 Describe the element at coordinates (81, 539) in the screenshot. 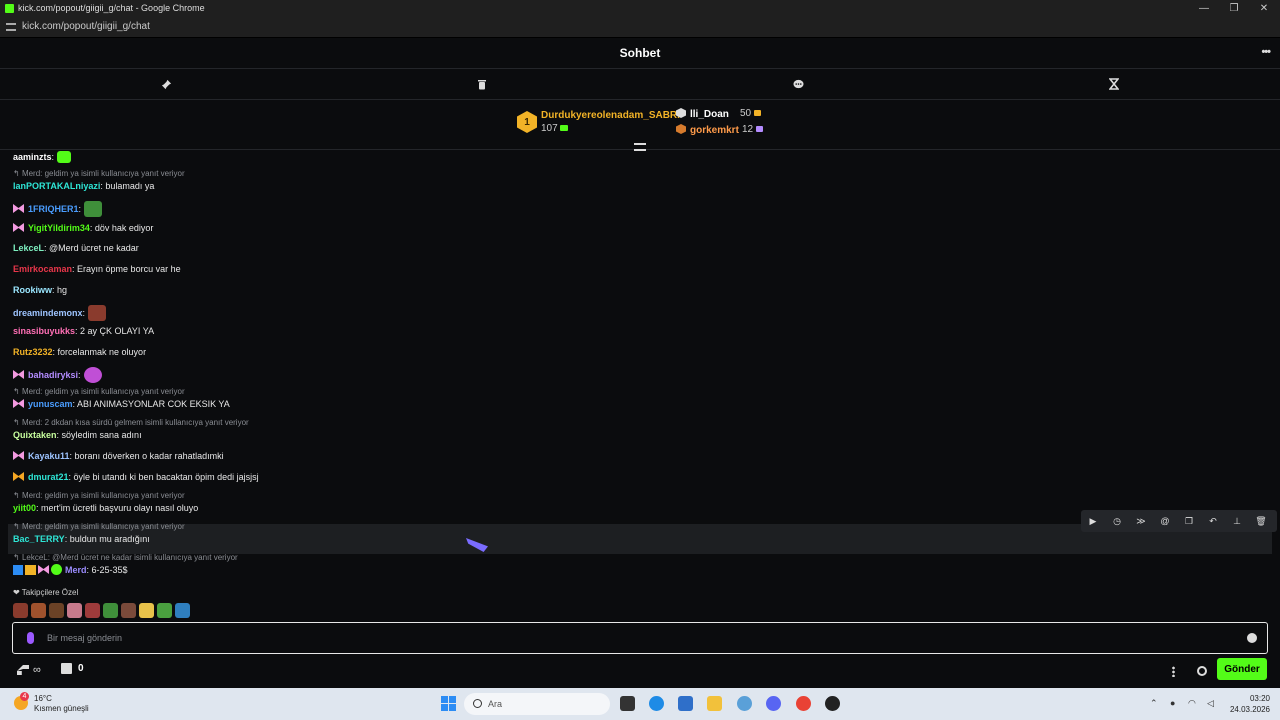

I see `chat-message: Bac_TERRY: buldun mu aradığını` at that location.